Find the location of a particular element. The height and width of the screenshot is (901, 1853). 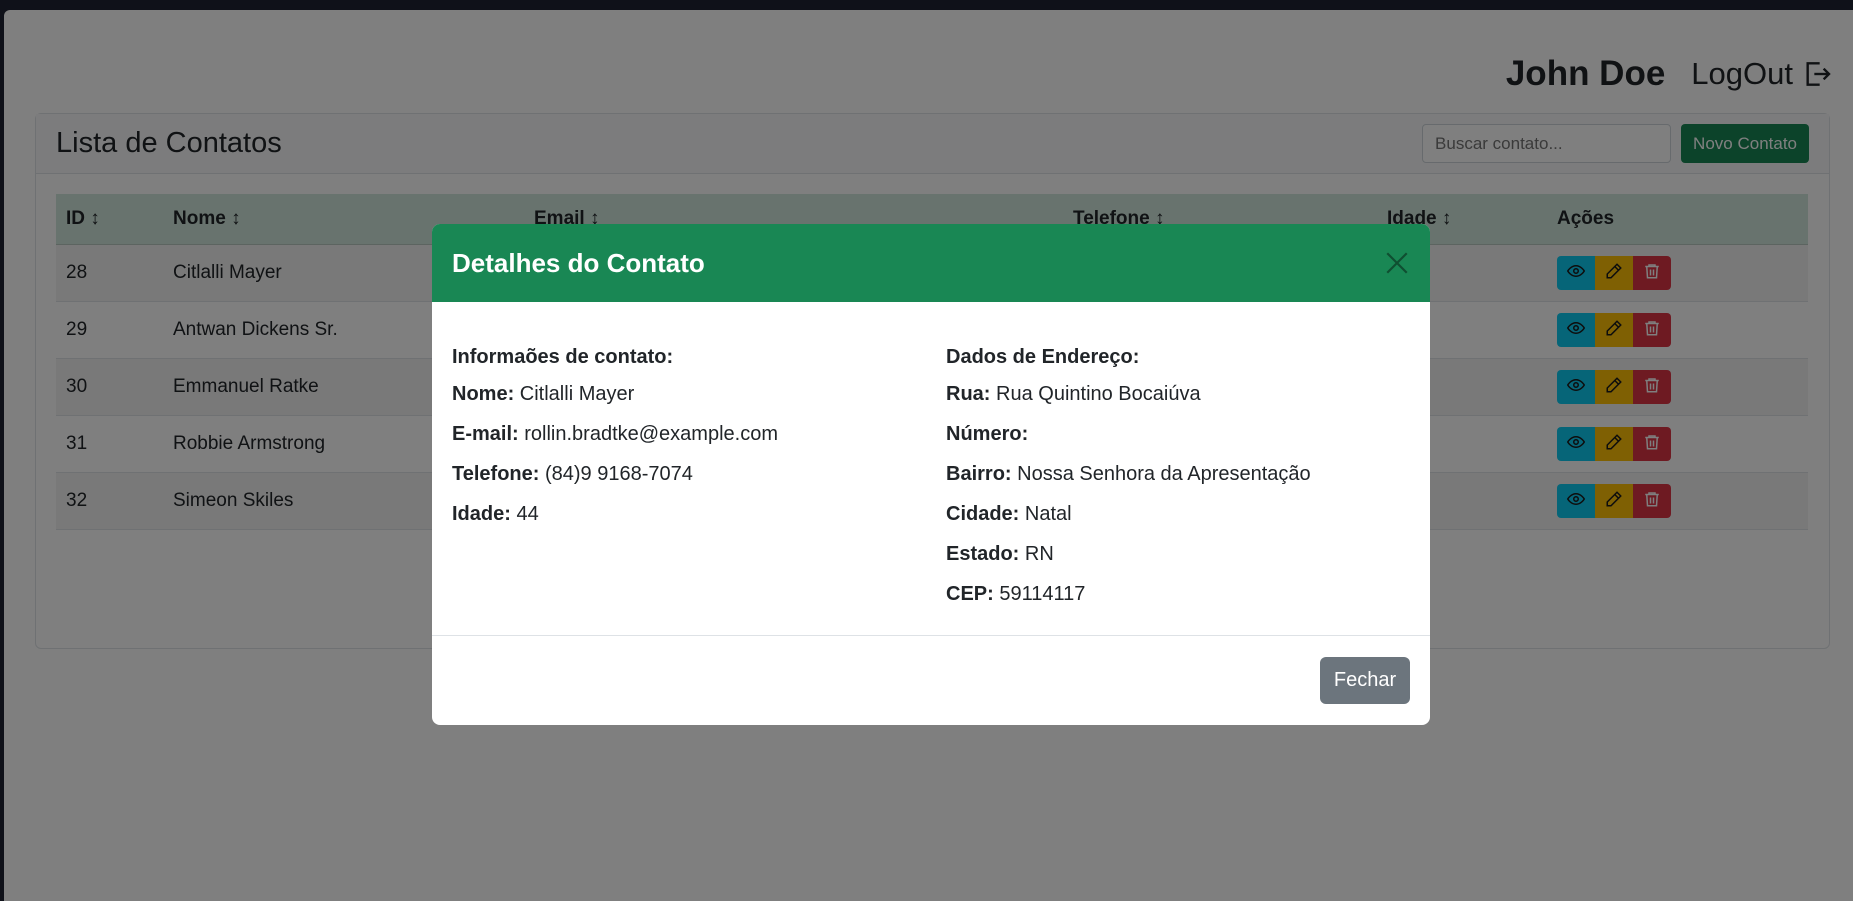

modal-footer: Fechar is located at coordinates (931, 680).